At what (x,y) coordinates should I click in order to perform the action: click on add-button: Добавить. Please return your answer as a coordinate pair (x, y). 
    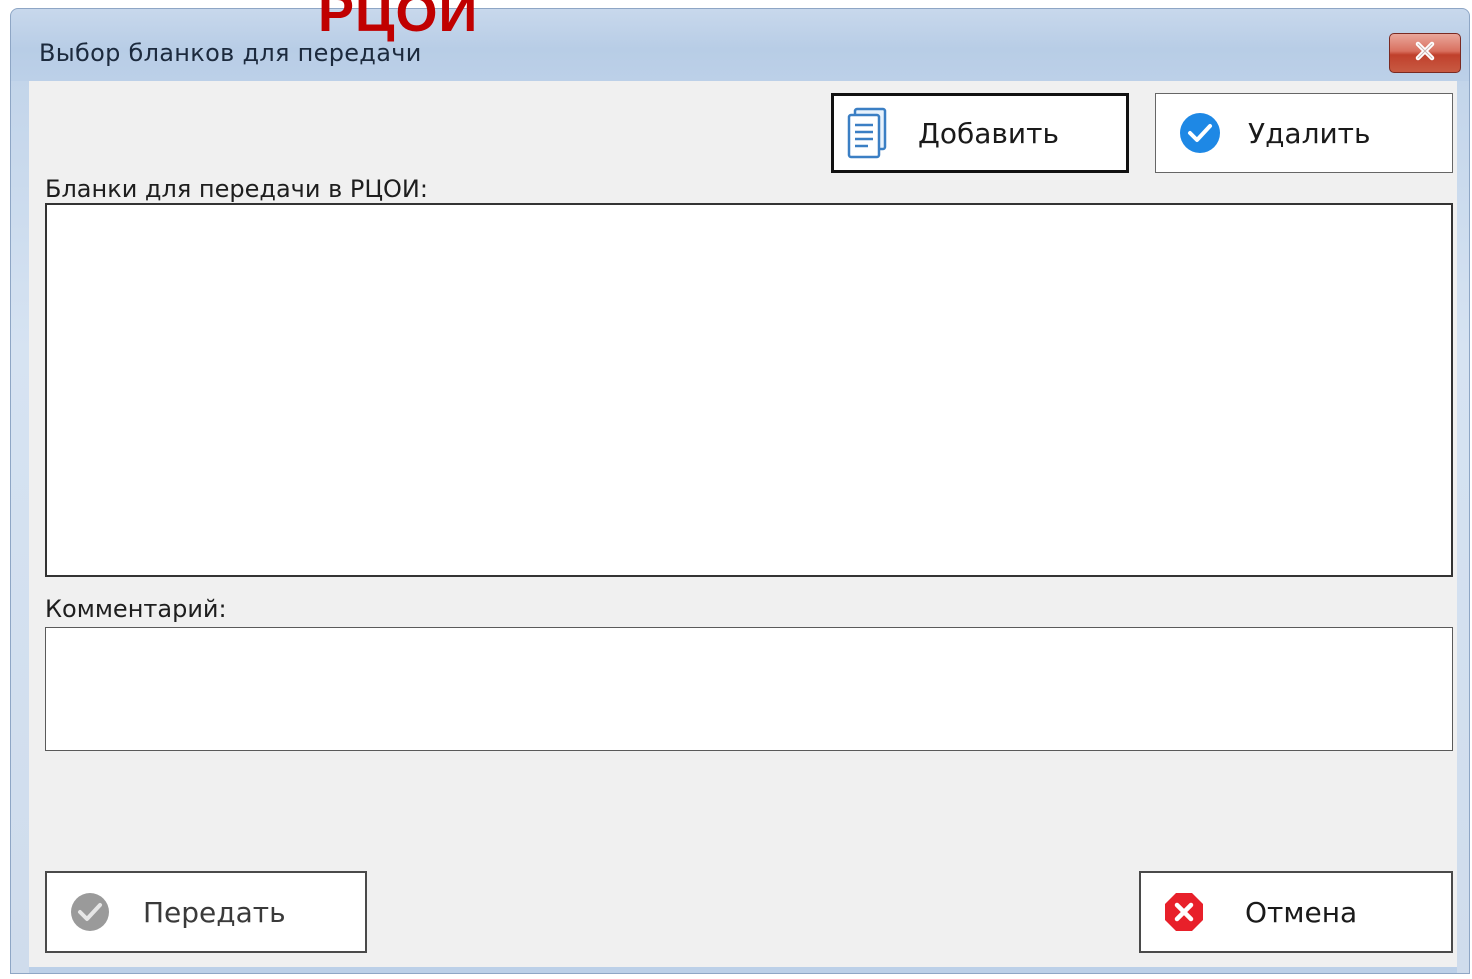
    Looking at the image, I should click on (980, 133).